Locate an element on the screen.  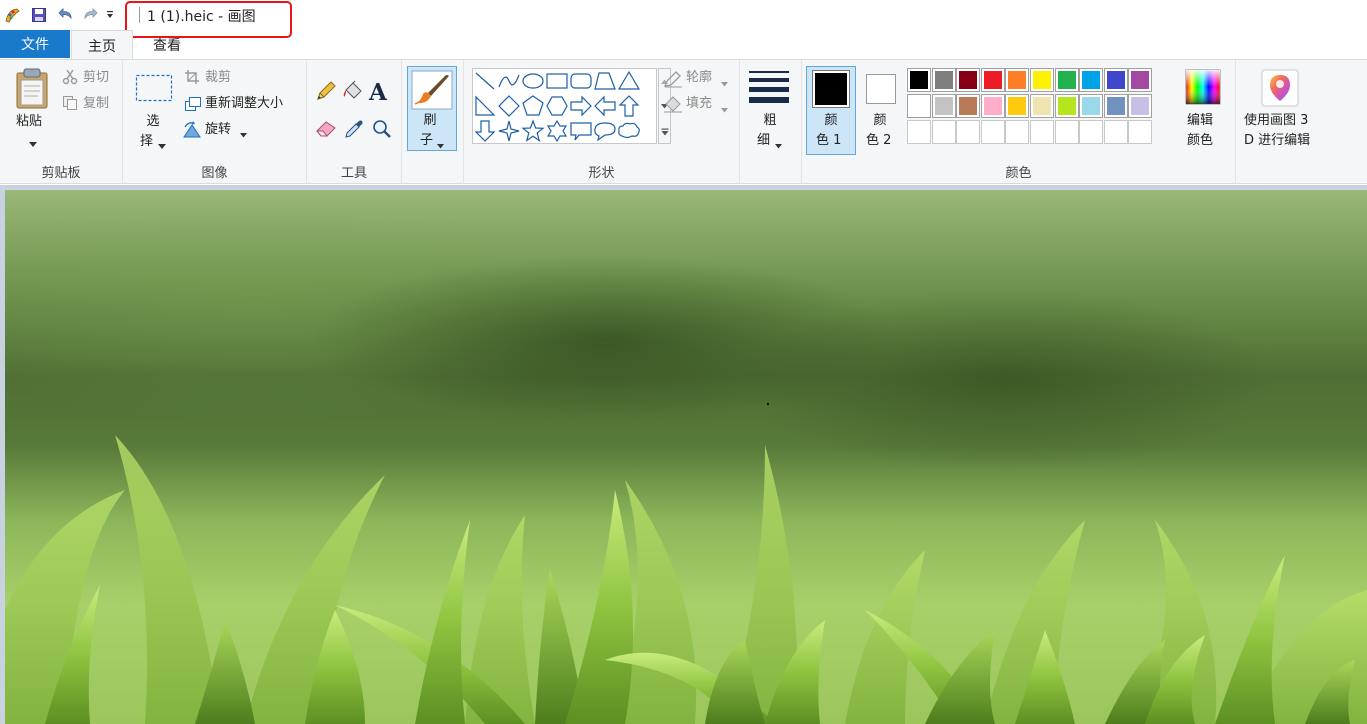
gallery-expand-icon is located at coordinates (664, 131).